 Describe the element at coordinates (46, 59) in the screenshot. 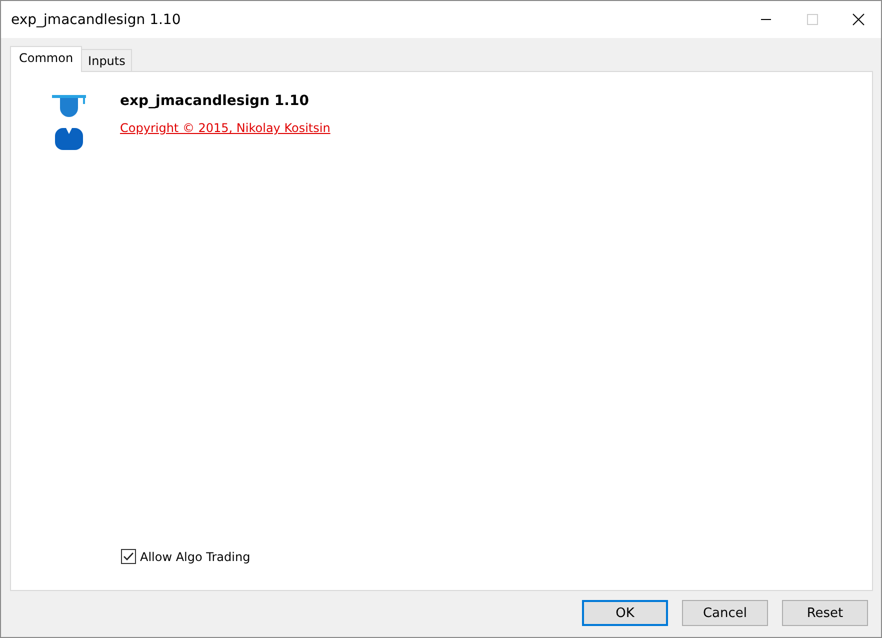

I see `tab: Common` at that location.